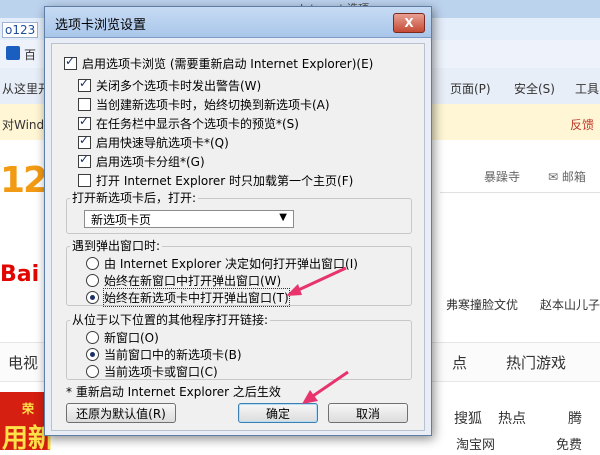 This screenshot has width=600, height=455. Describe the element at coordinates (238, 22) in the screenshot. I see `dialog-titlebar: 选项卡浏览设置 X` at that location.